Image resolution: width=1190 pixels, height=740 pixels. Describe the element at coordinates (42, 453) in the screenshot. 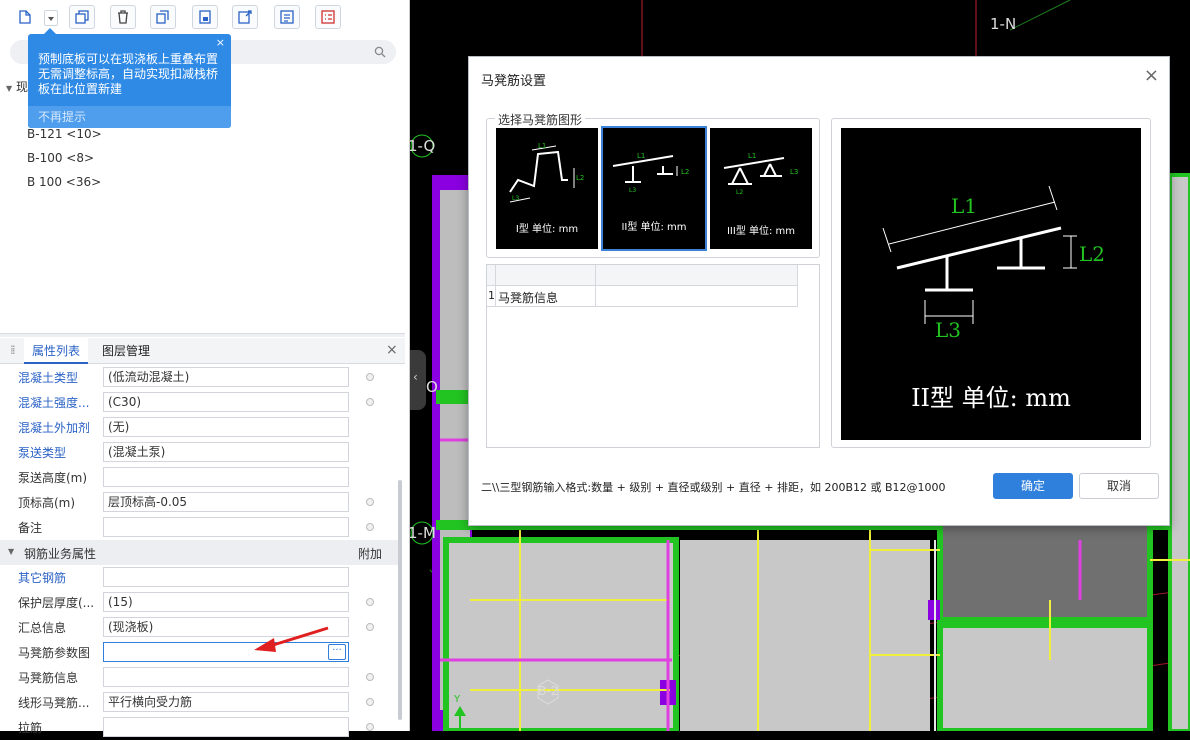

I see `property-label: 泵送类型` at that location.